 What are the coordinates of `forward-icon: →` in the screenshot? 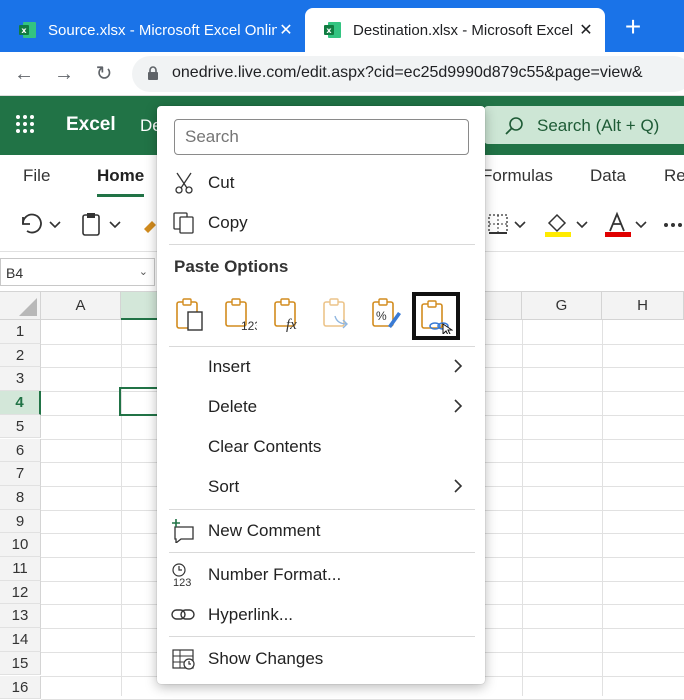 It's located at (64, 74).